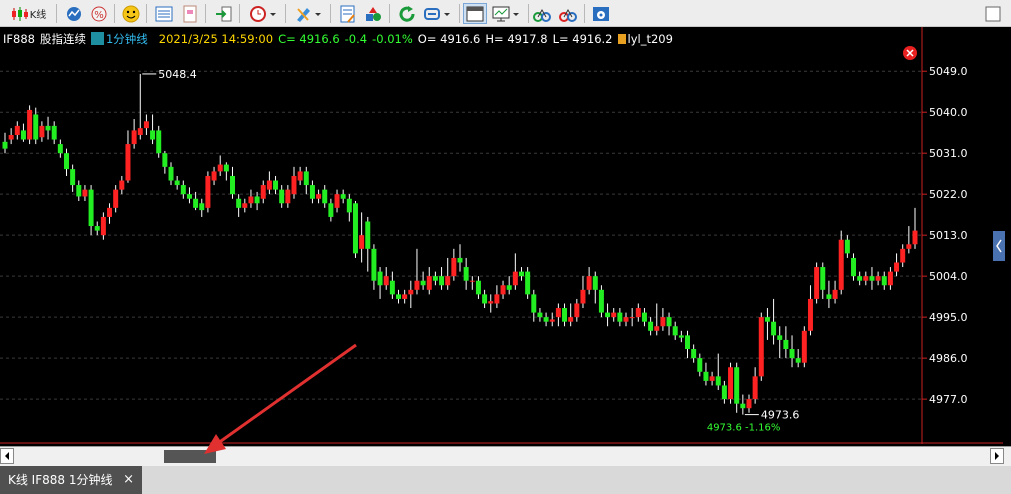 The width and height of the screenshot is (1011, 494). I want to click on y-tick-label: 5004.0, so click(948, 276).